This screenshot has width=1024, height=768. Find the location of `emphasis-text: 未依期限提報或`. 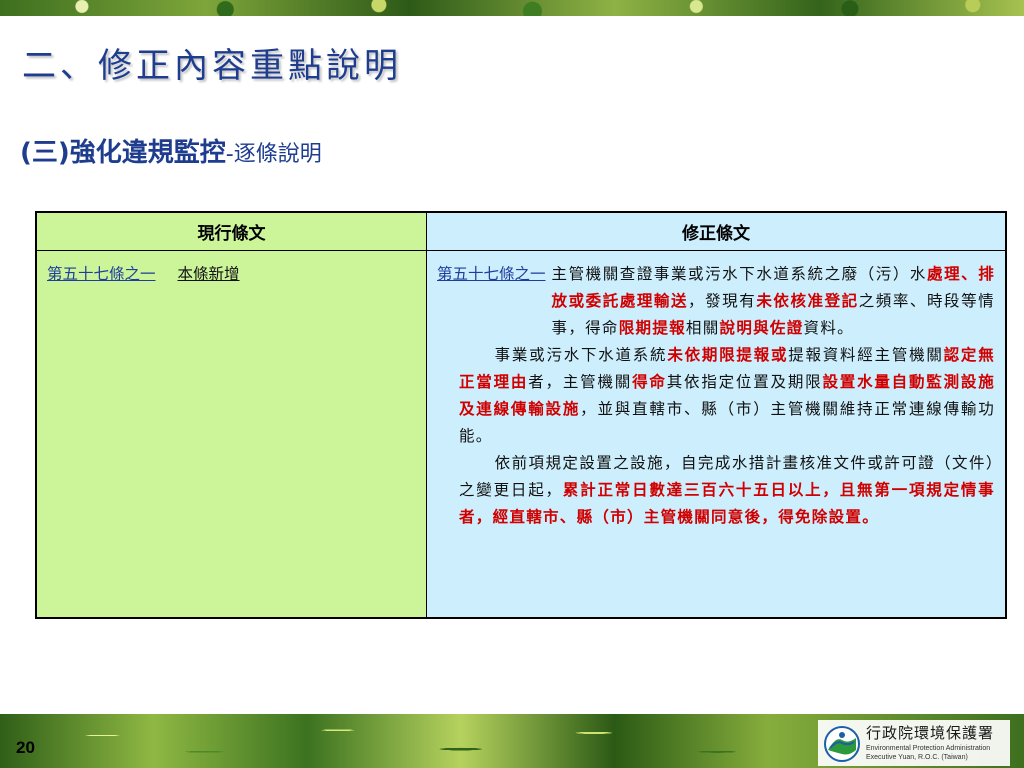

emphasis-text: 未依期限提報或 is located at coordinates (728, 355).